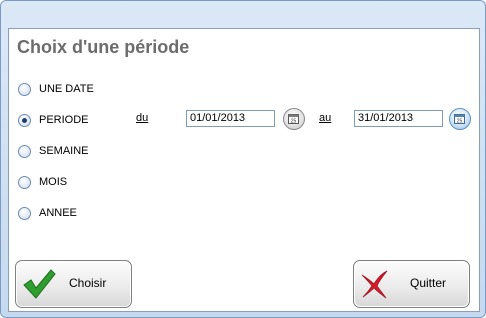 The width and height of the screenshot is (486, 318). What do you see at coordinates (24, 213) in the screenshot?
I see `radio-annee` at bounding box center [24, 213].